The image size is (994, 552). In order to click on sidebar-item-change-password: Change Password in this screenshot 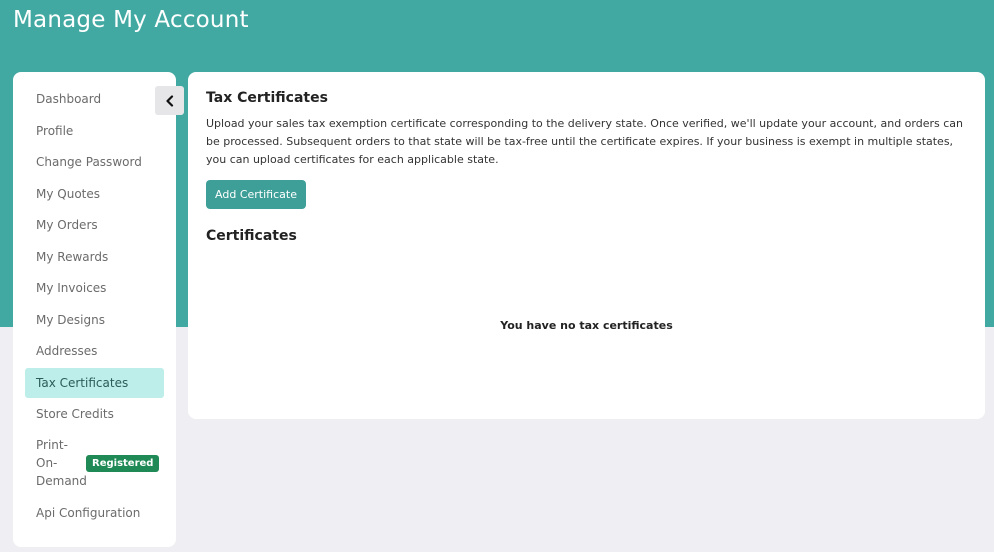, I will do `click(94, 162)`.